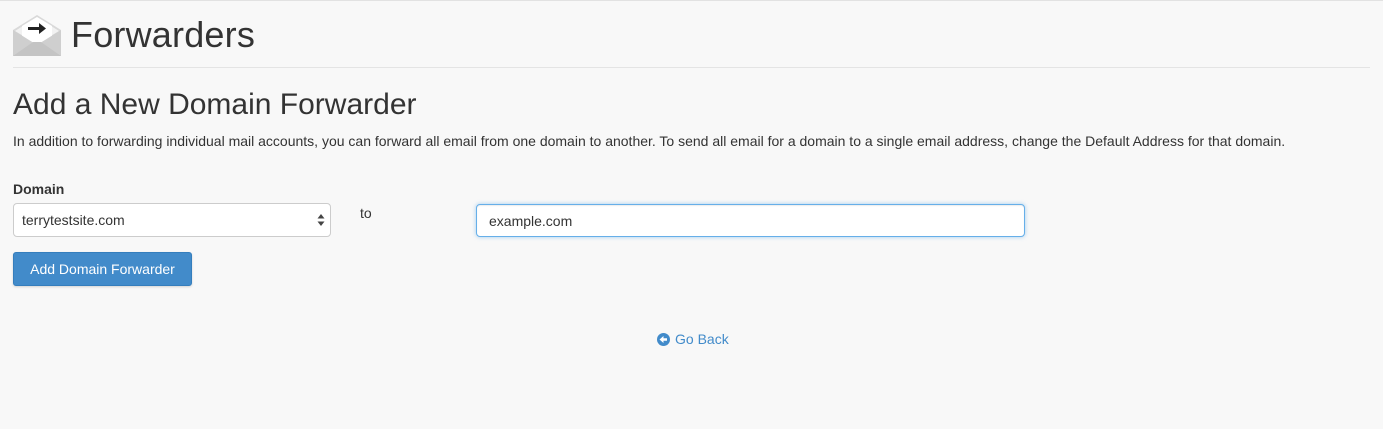 This screenshot has width=1383, height=429. Describe the element at coordinates (37, 35) in the screenshot. I see `envelope-forward-icon` at that location.